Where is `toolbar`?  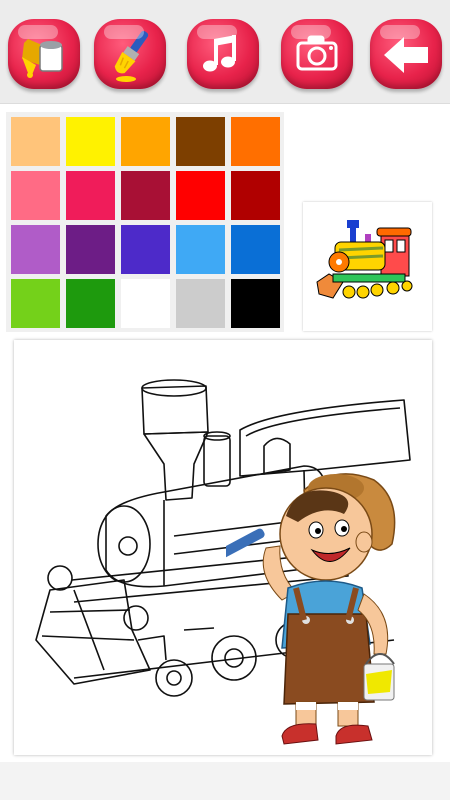 toolbar is located at coordinates (225, 52).